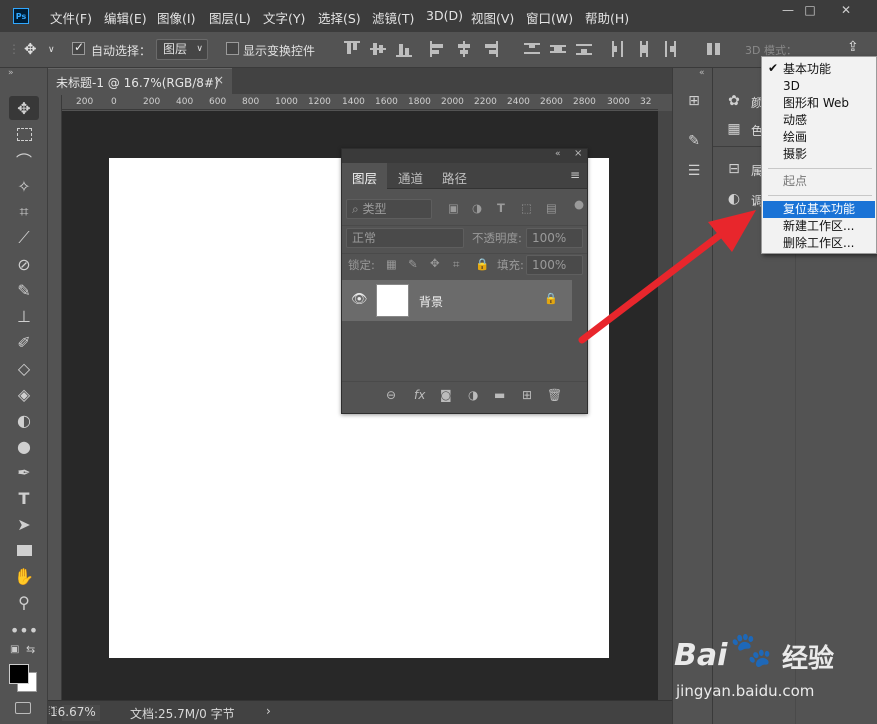 This screenshot has width=877, height=724. What do you see at coordinates (464, 49) in the screenshot?
I see `align-hcenter-icon` at bounding box center [464, 49].